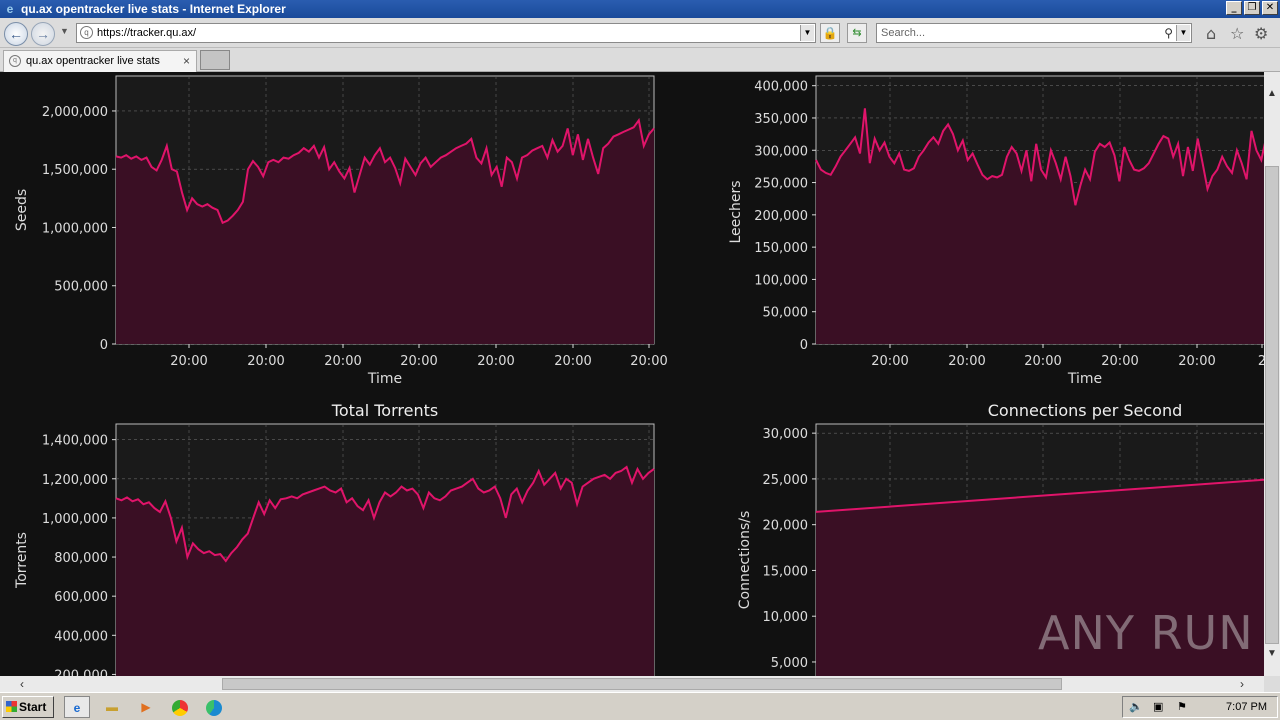 This screenshot has height=720, width=1280. I want to click on restore-button: ❐, so click(1252, 8).